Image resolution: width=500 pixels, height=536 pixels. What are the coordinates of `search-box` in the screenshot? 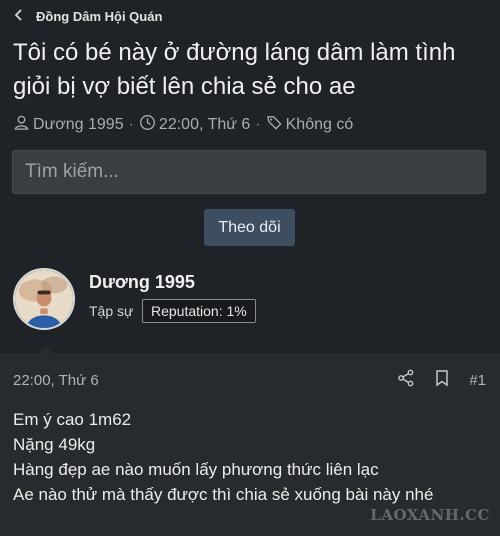 It's located at (249, 172).